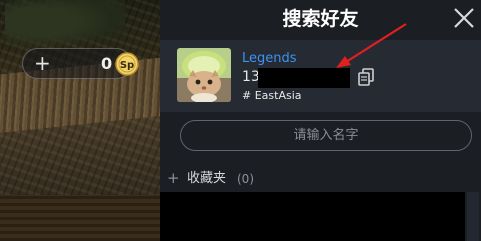  I want to click on avatar, so click(204, 75).